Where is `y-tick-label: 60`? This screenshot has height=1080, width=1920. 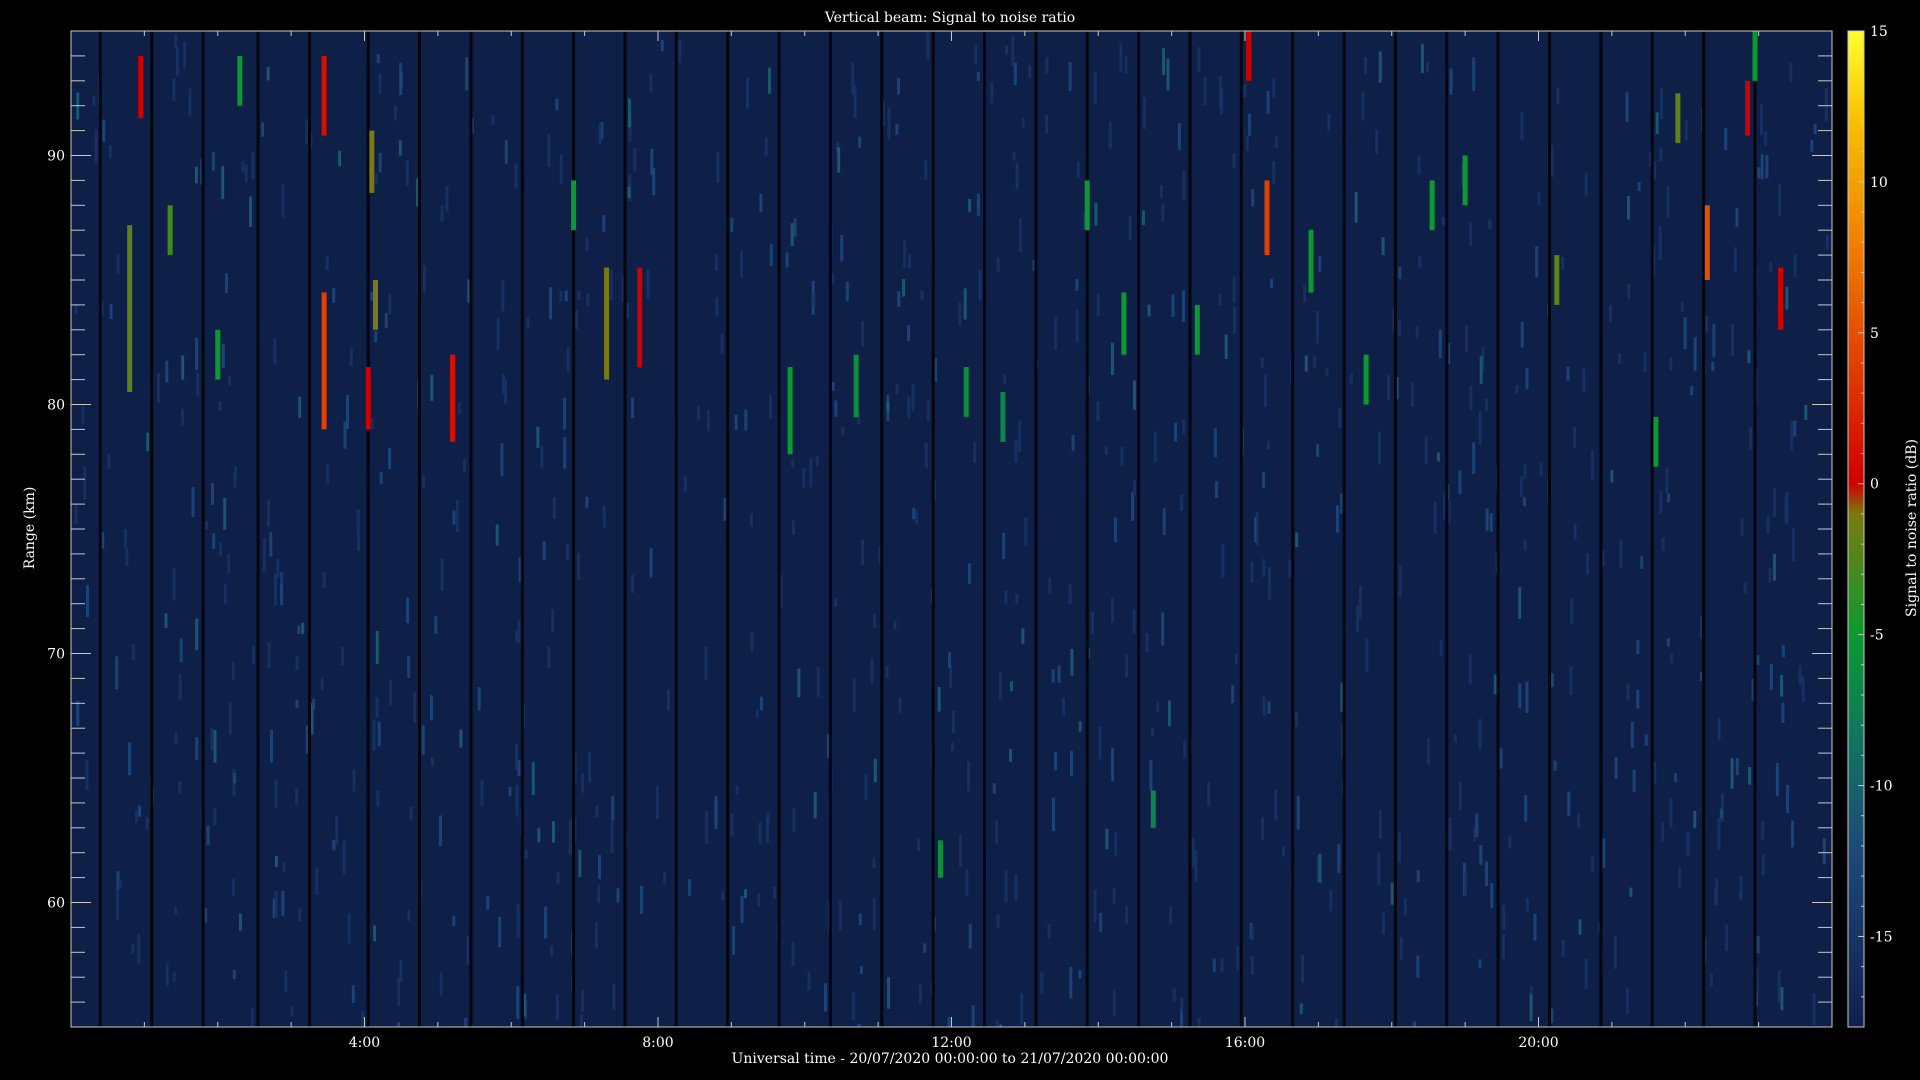
y-tick-label: 60 is located at coordinates (56, 904).